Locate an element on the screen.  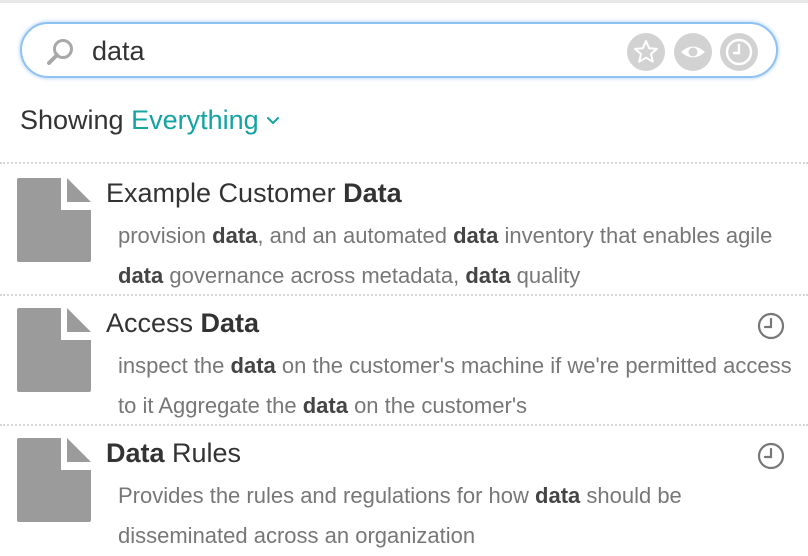
snippet-text: inspect the is located at coordinates (174, 365).